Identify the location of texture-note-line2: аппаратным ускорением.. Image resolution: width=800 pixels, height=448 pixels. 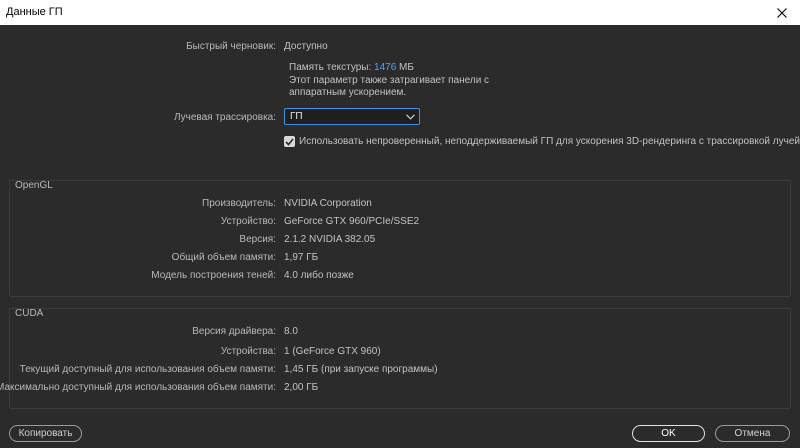
(348, 92).